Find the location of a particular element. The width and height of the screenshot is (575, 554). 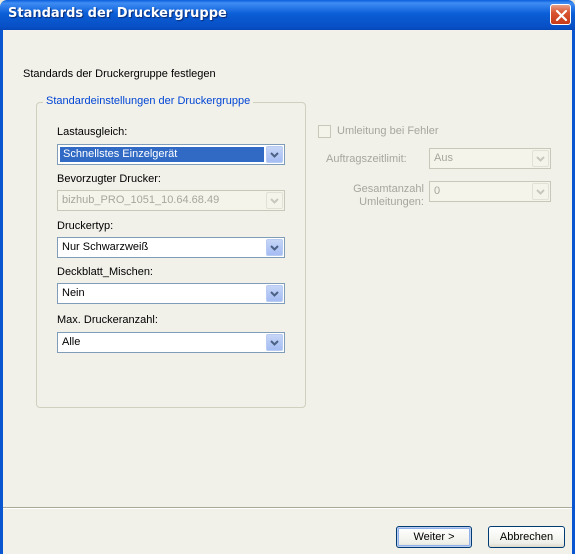

max-printers-select: Alle is located at coordinates (171, 342).